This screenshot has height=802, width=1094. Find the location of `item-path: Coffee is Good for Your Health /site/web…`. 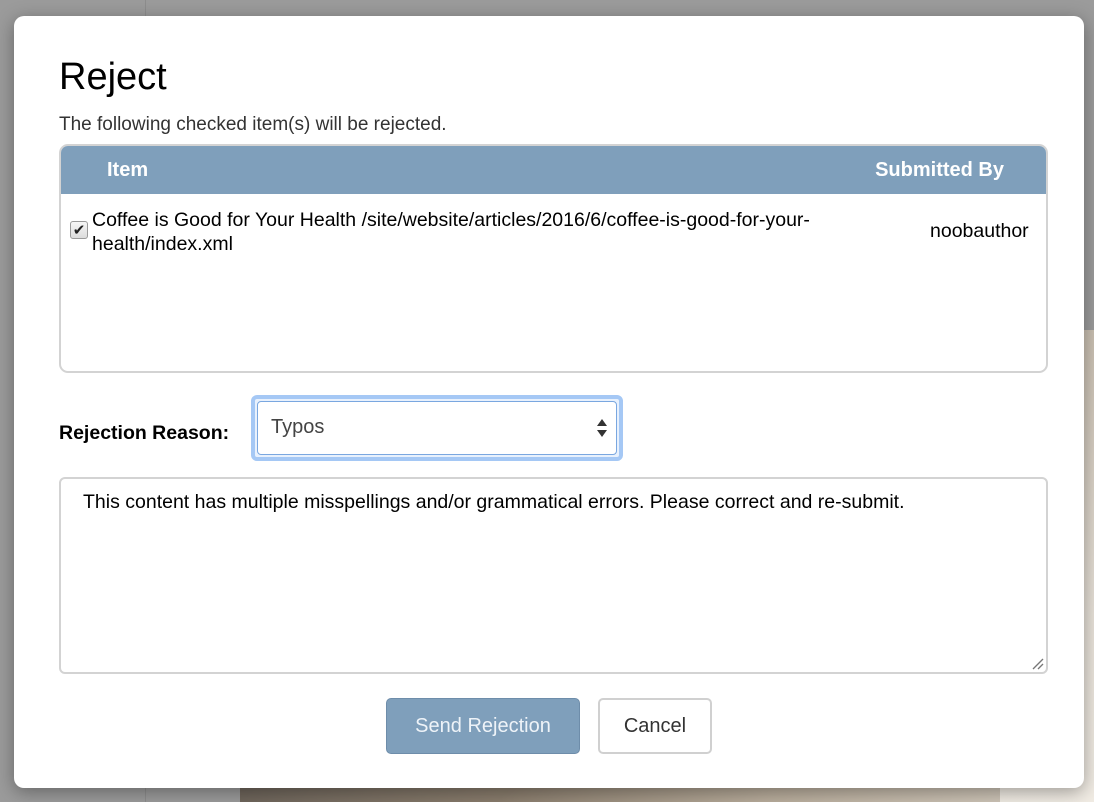

item-path: Coffee is Good for Your Health /site/web… is located at coordinates (451, 232).